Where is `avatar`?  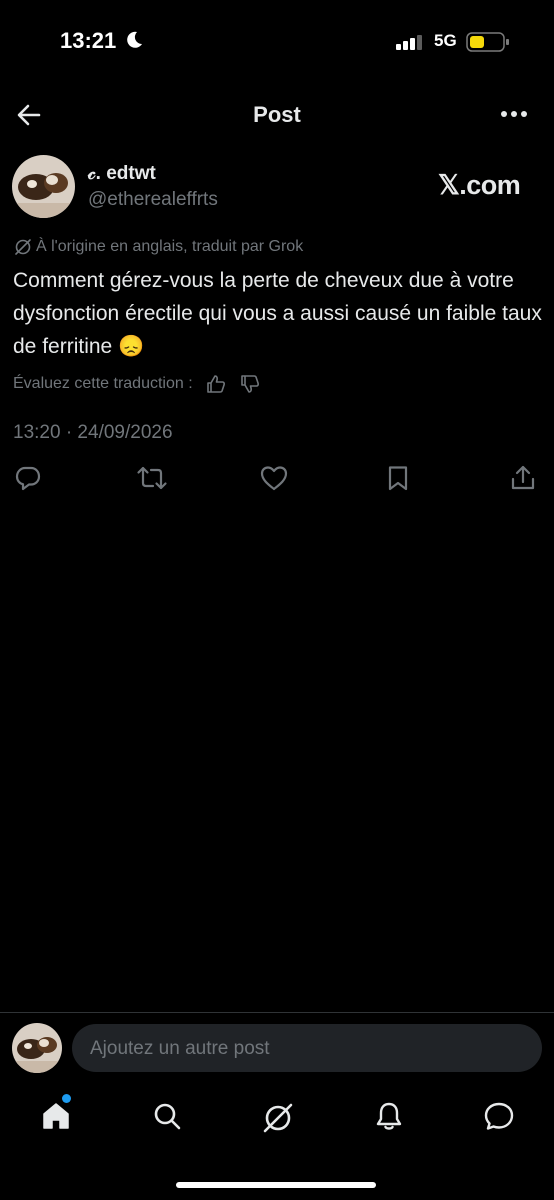 avatar is located at coordinates (43, 186).